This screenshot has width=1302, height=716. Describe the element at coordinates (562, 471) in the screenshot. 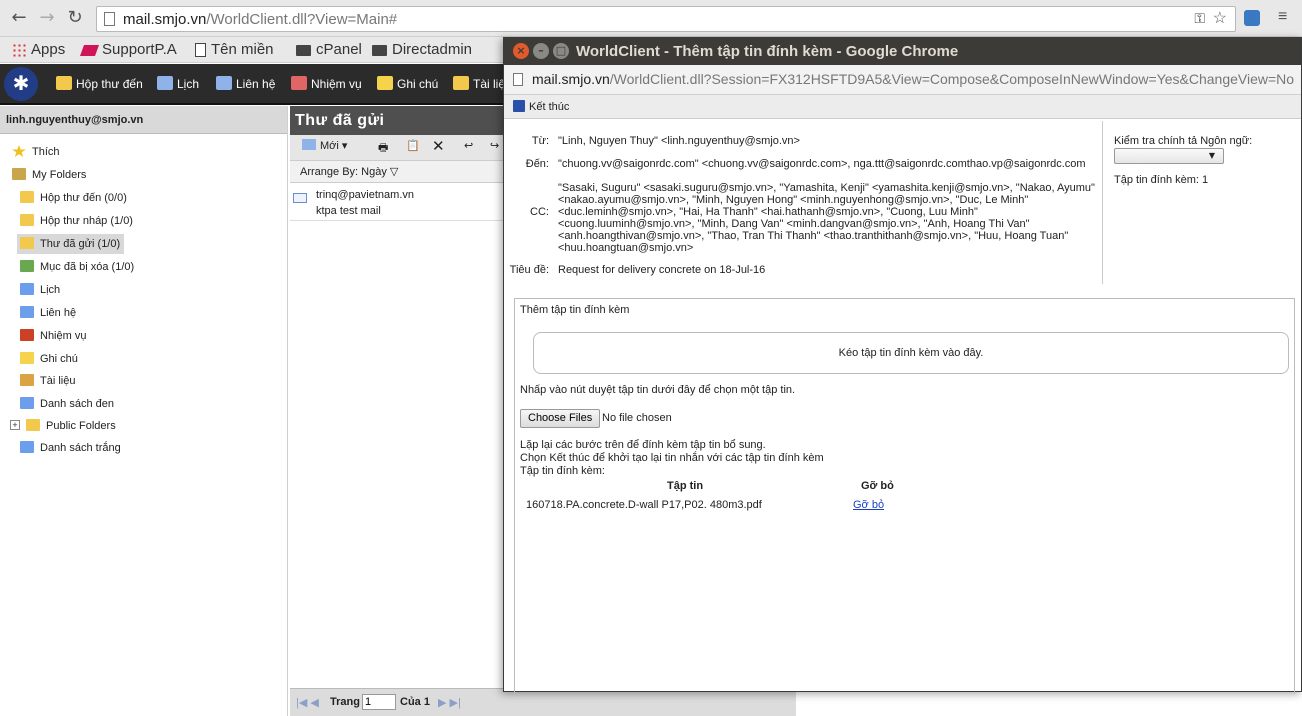

I see `attachment-list-label: Tập tin đính kèm:` at that location.